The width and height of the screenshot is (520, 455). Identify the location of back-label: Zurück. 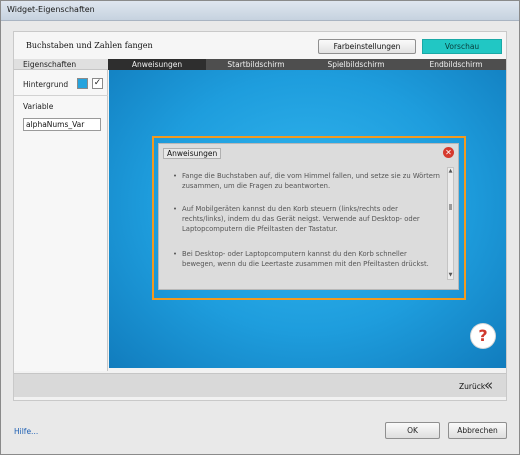
(472, 386).